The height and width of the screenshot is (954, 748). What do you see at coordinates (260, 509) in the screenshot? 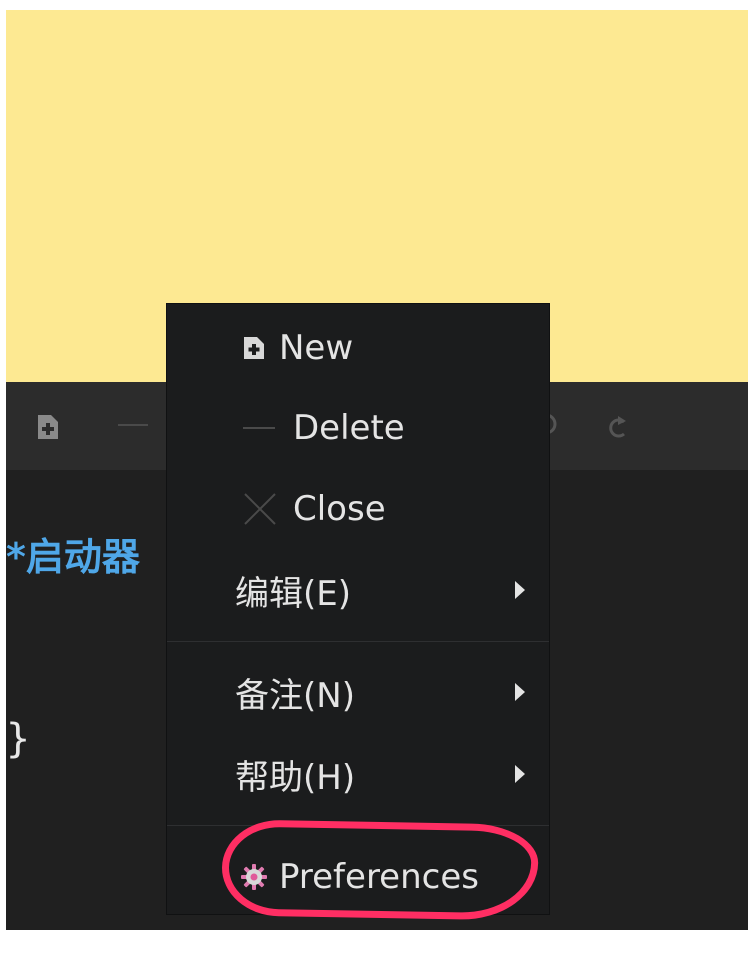
I see `close-icon` at bounding box center [260, 509].